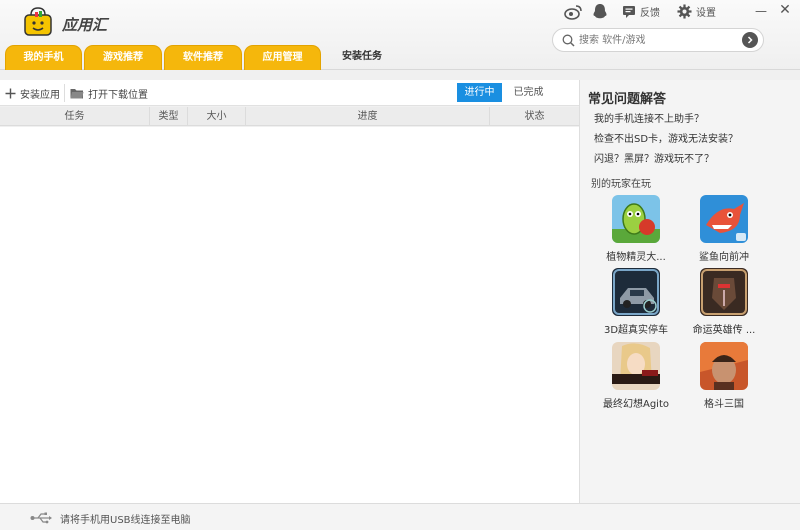 This screenshot has height=530, width=800. What do you see at coordinates (573, 12) in the screenshot?
I see `weibo-icon` at bounding box center [573, 12].